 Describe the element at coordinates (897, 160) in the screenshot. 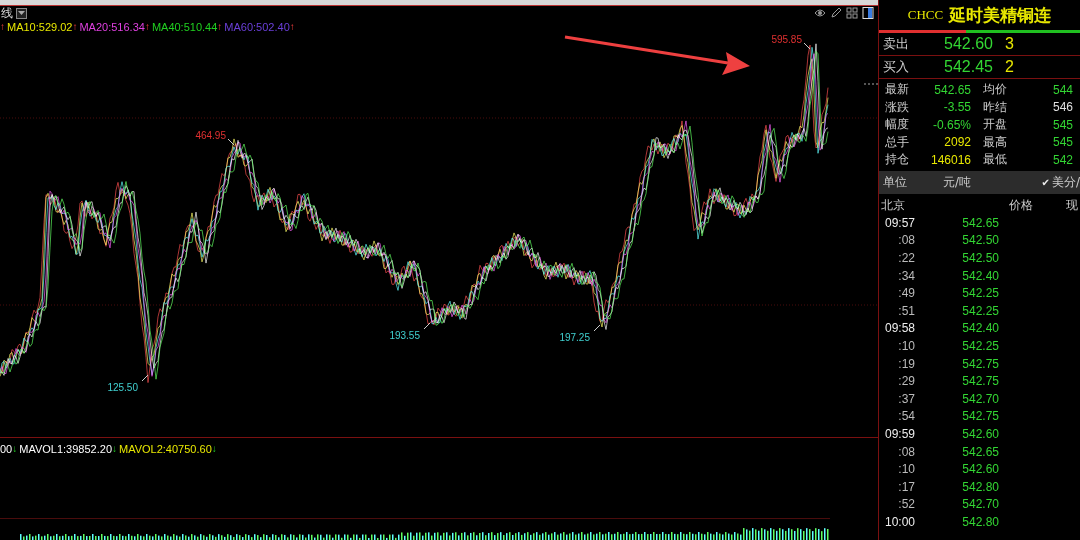

I see `stat-label: 持仓` at that location.